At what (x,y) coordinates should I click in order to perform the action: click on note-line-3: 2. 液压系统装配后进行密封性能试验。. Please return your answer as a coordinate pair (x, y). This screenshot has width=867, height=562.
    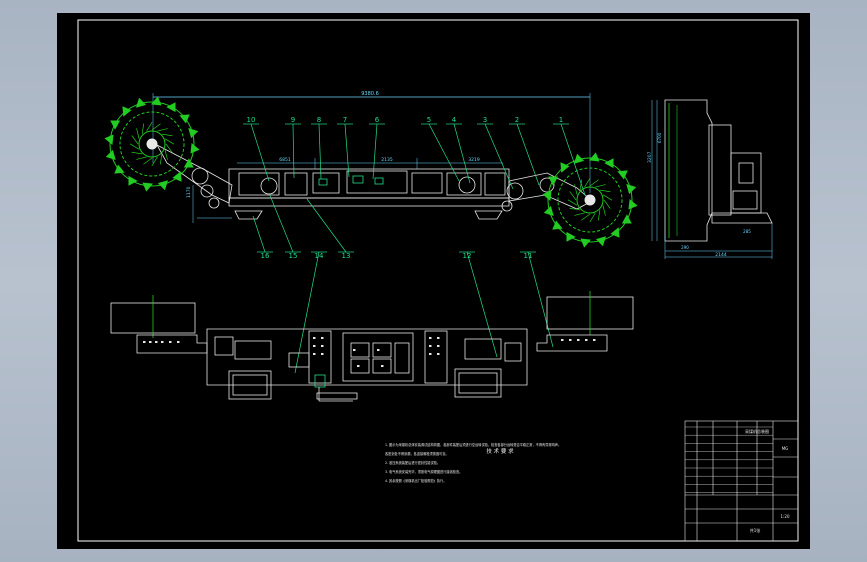
    Looking at the image, I should click on (412, 462).